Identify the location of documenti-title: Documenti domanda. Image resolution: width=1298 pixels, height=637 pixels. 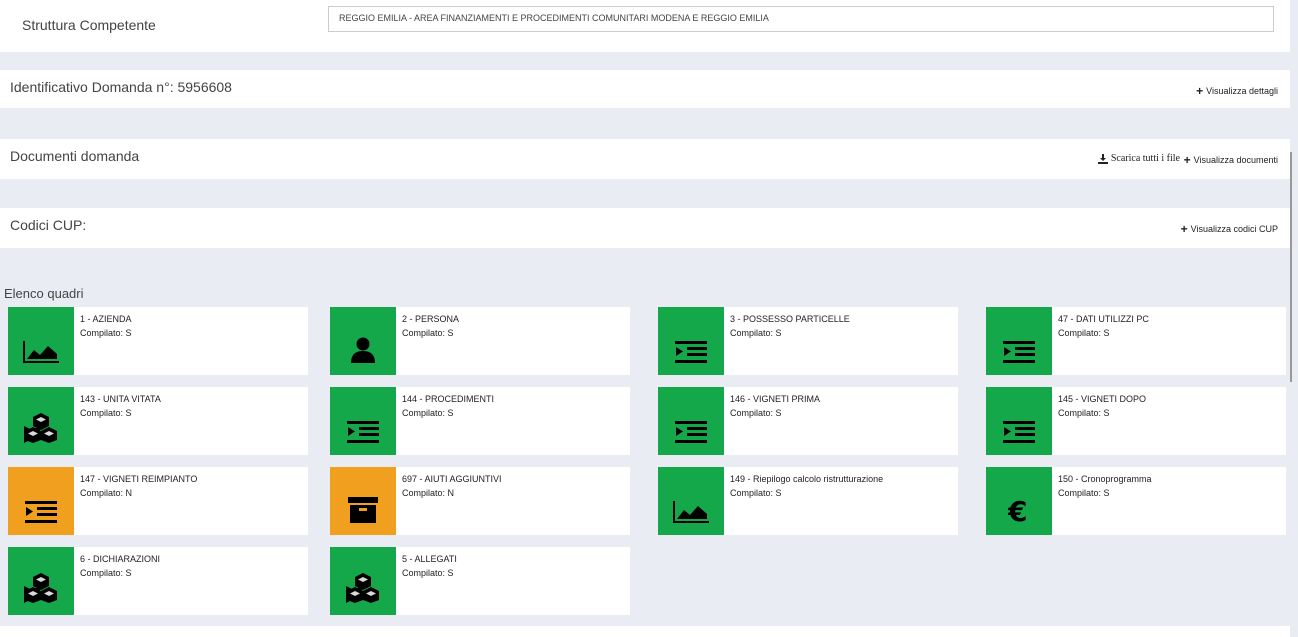
(75, 156).